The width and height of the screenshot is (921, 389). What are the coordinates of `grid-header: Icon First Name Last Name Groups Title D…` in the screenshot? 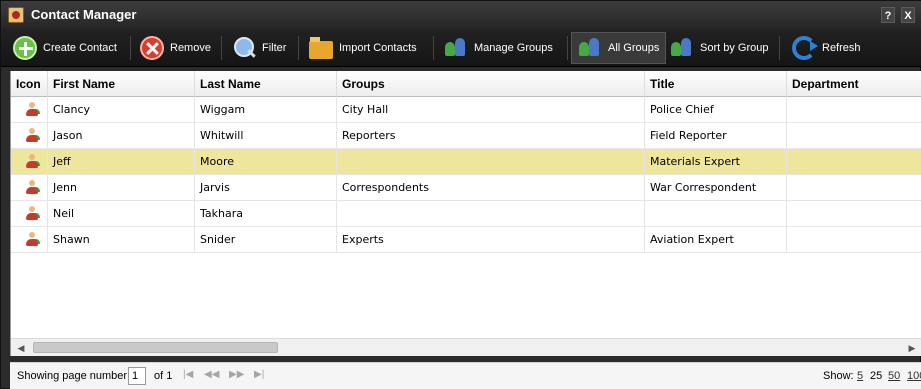 It's located at (466, 84).